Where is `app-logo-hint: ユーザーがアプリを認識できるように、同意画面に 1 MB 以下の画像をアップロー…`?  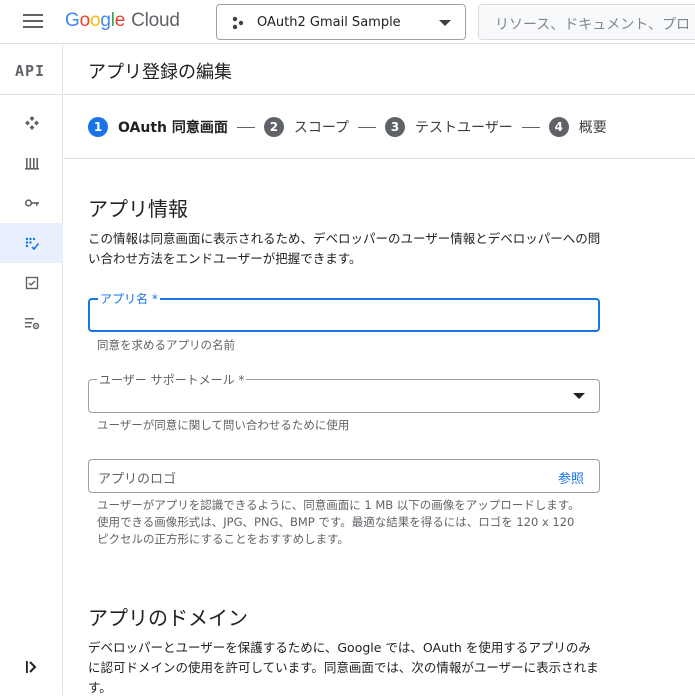 app-logo-hint: ユーザーがアプリを認識できるように、同意画面に 1 MB 以下の画像をアップロー… is located at coordinates (338, 522).